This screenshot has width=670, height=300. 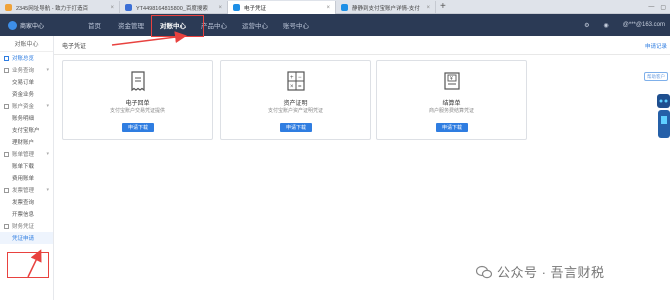 I want to click on watermark: 公众号 · 吾言财税, so click(x=540, y=271).